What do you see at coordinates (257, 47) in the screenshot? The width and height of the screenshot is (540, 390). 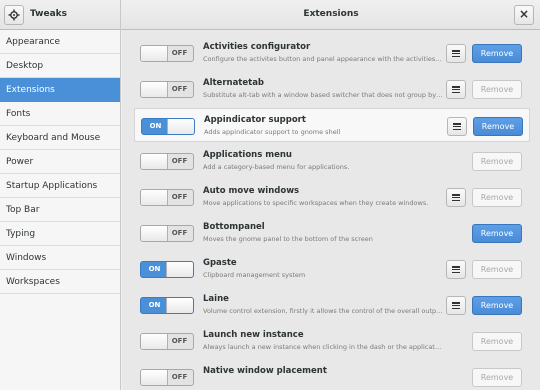 I see `extension-name: Activities configurator` at bounding box center [257, 47].